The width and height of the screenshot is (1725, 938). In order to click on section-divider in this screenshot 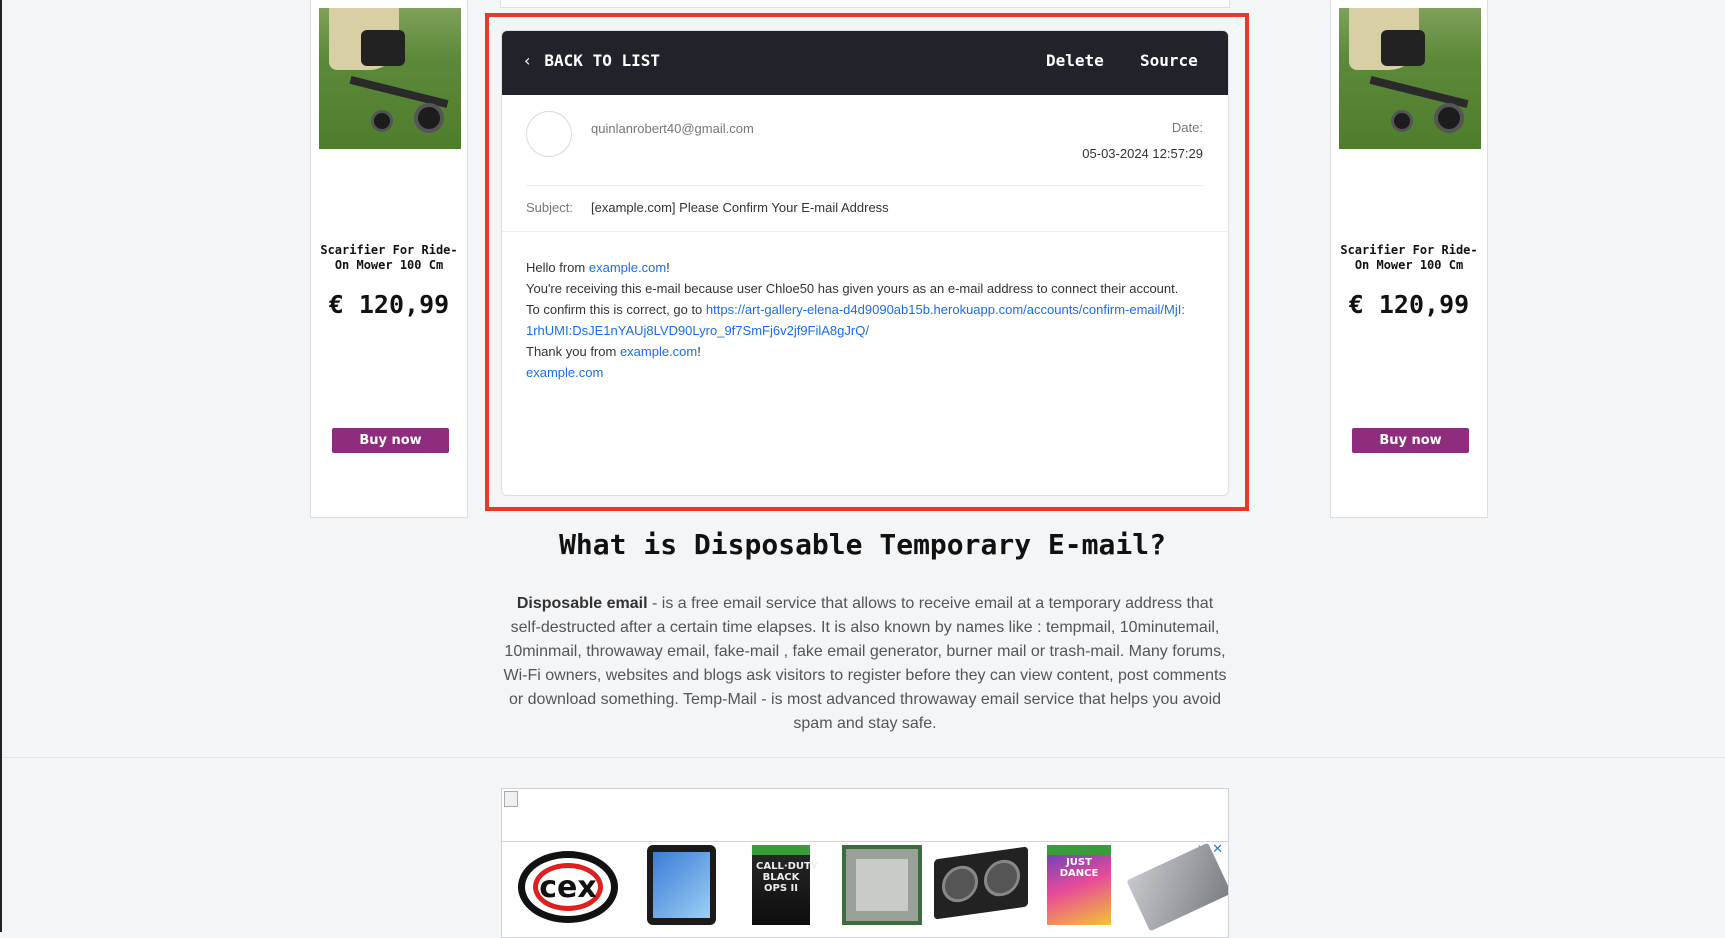, I will do `click(863, 757)`.